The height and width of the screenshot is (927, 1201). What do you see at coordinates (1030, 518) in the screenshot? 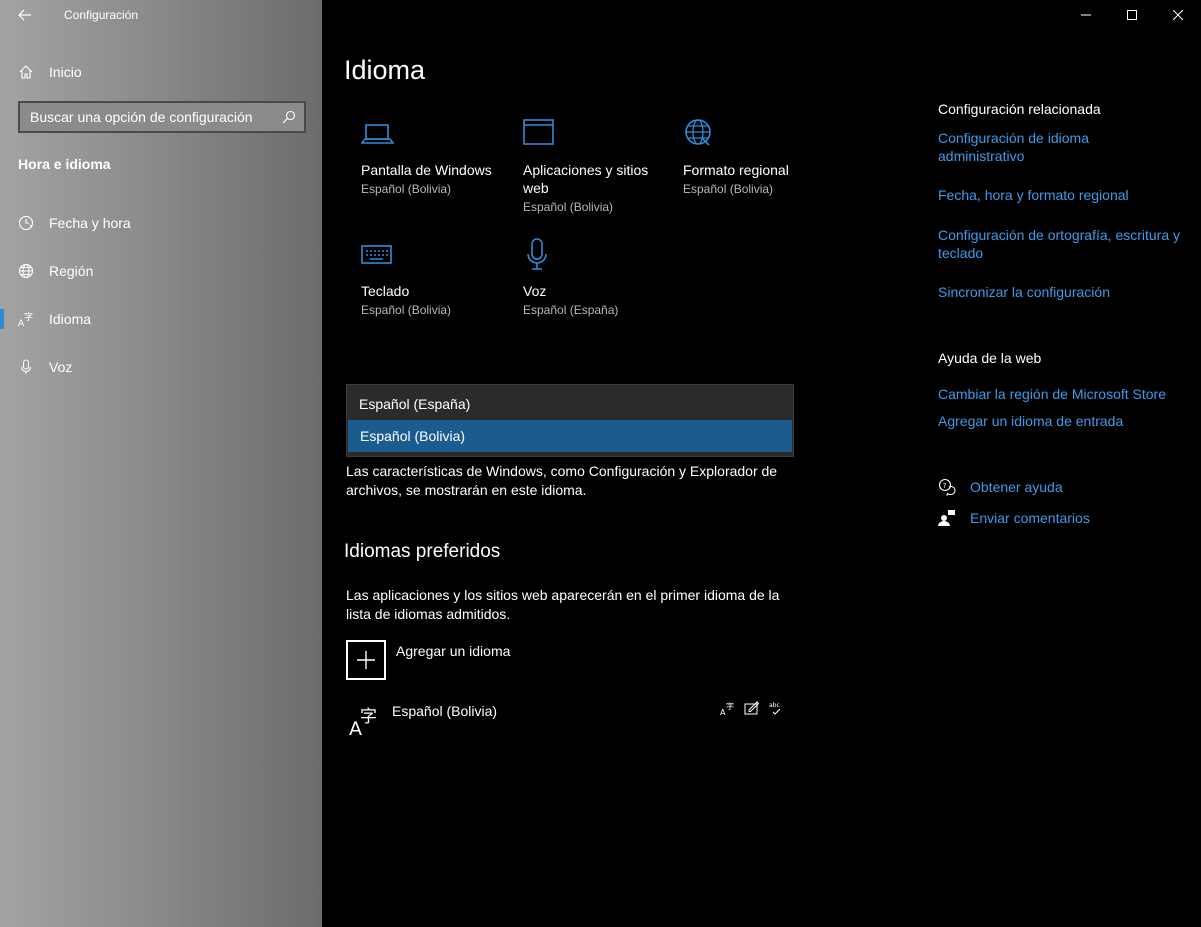
I see `send-feedback-label: Enviar comentarios` at bounding box center [1030, 518].